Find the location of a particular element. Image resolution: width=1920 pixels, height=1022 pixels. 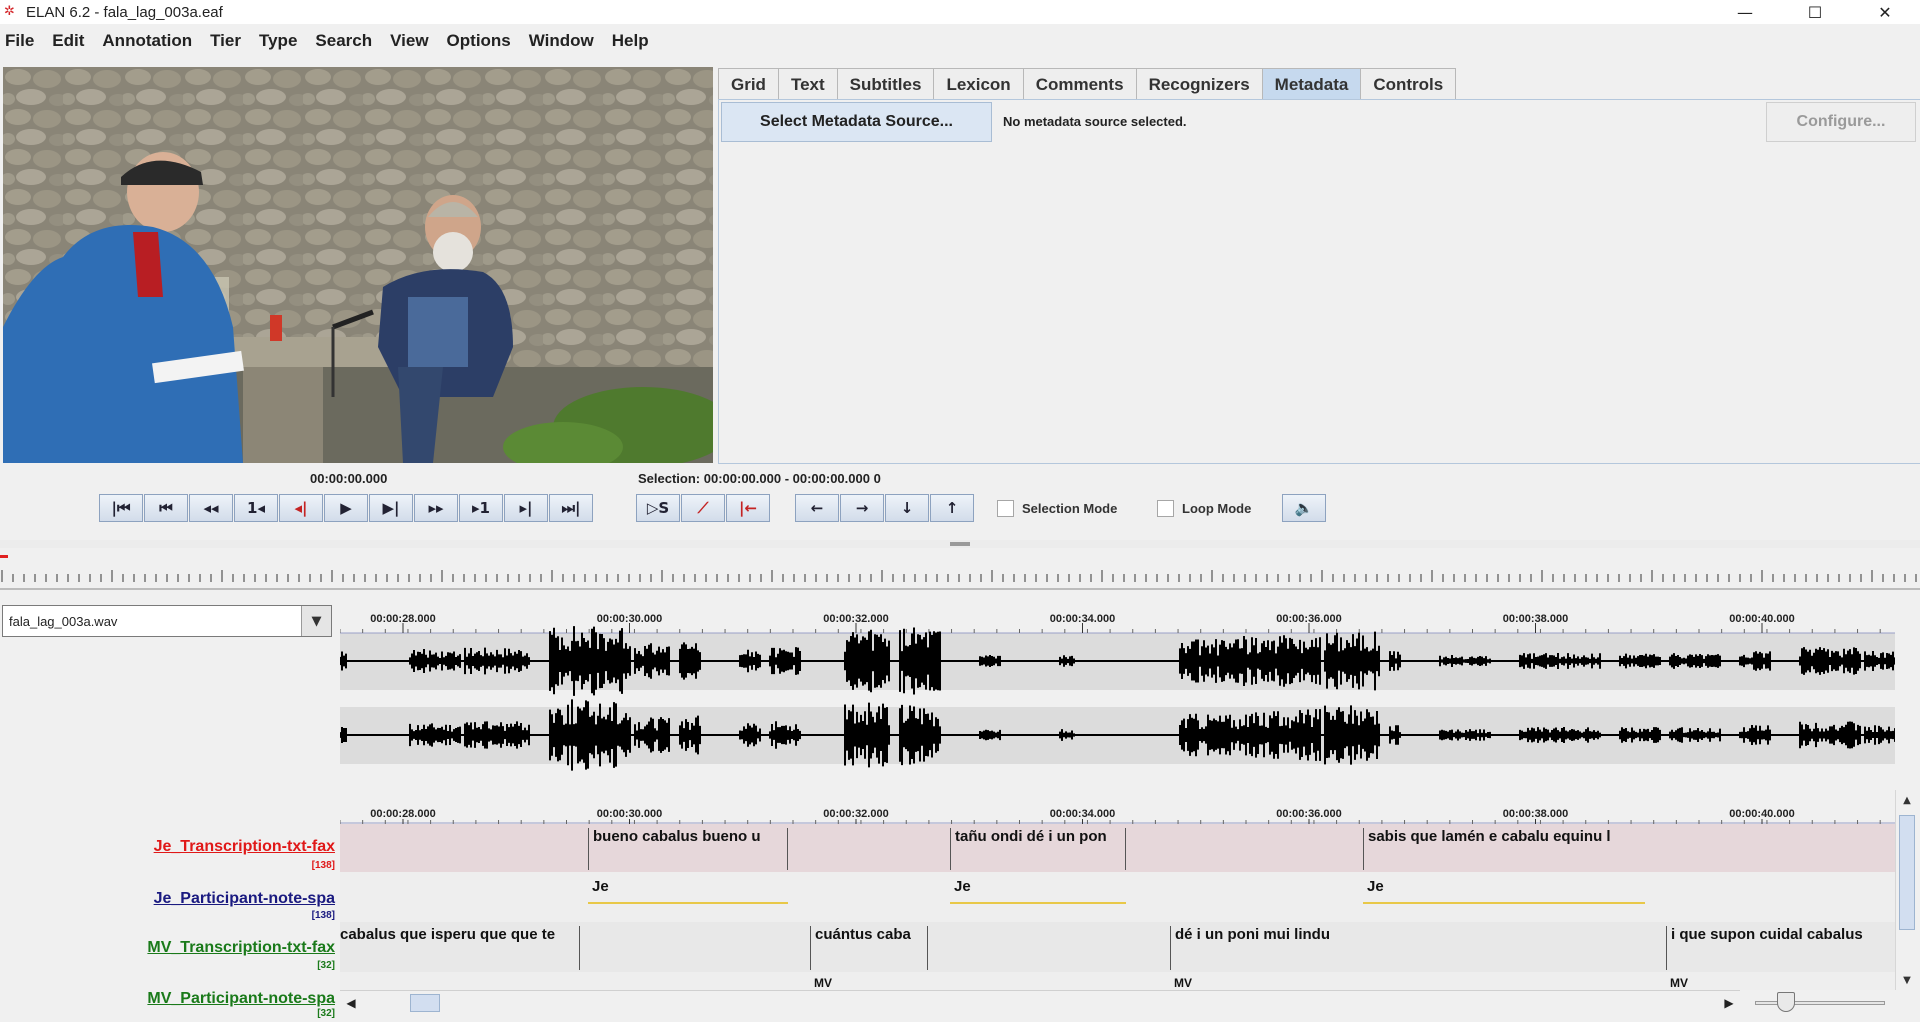

splitter-grip is located at coordinates (960, 544).